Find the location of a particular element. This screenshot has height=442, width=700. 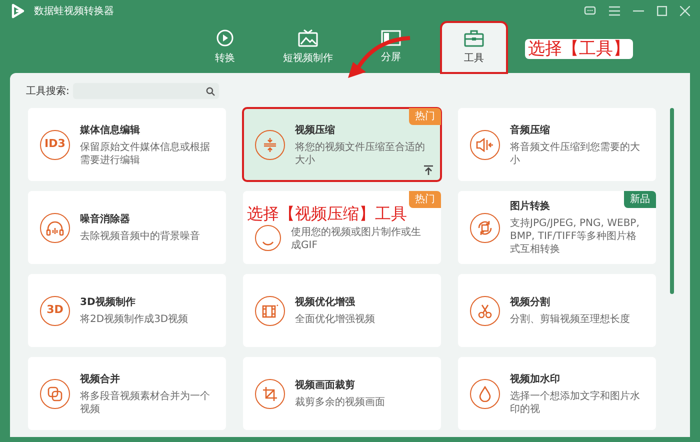

tool-card: 选择【视频压缩】工具 使用您的视频或图片制作或生成GIF 热门 is located at coordinates (342, 227).